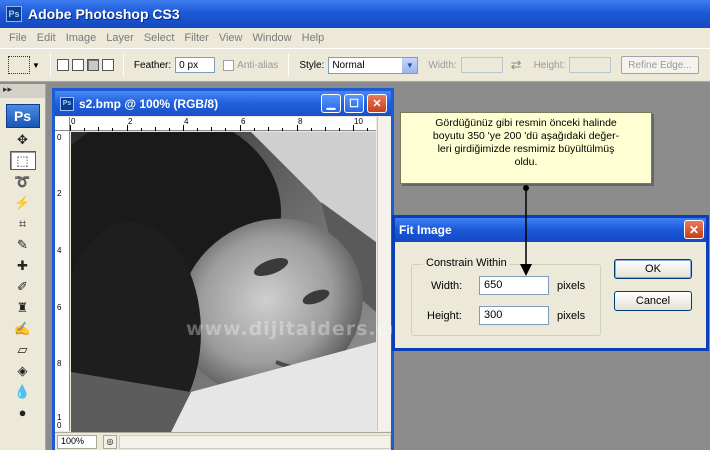 The width and height of the screenshot is (710, 450). Describe the element at coordinates (62, 124) in the screenshot. I see `ruler-corner` at that location.